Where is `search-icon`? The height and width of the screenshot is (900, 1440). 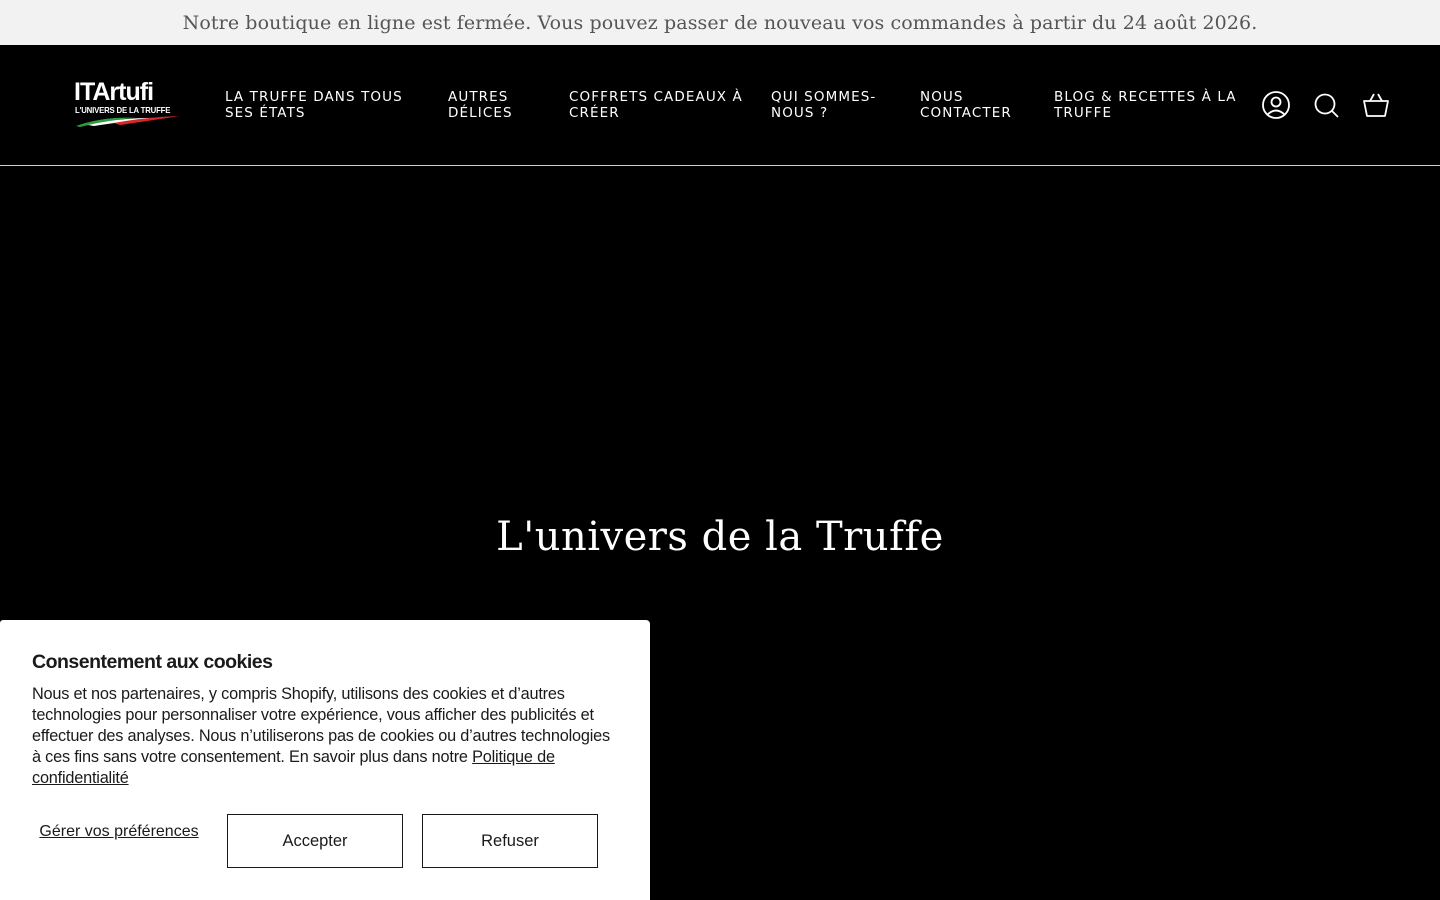 search-icon is located at coordinates (1327, 106).